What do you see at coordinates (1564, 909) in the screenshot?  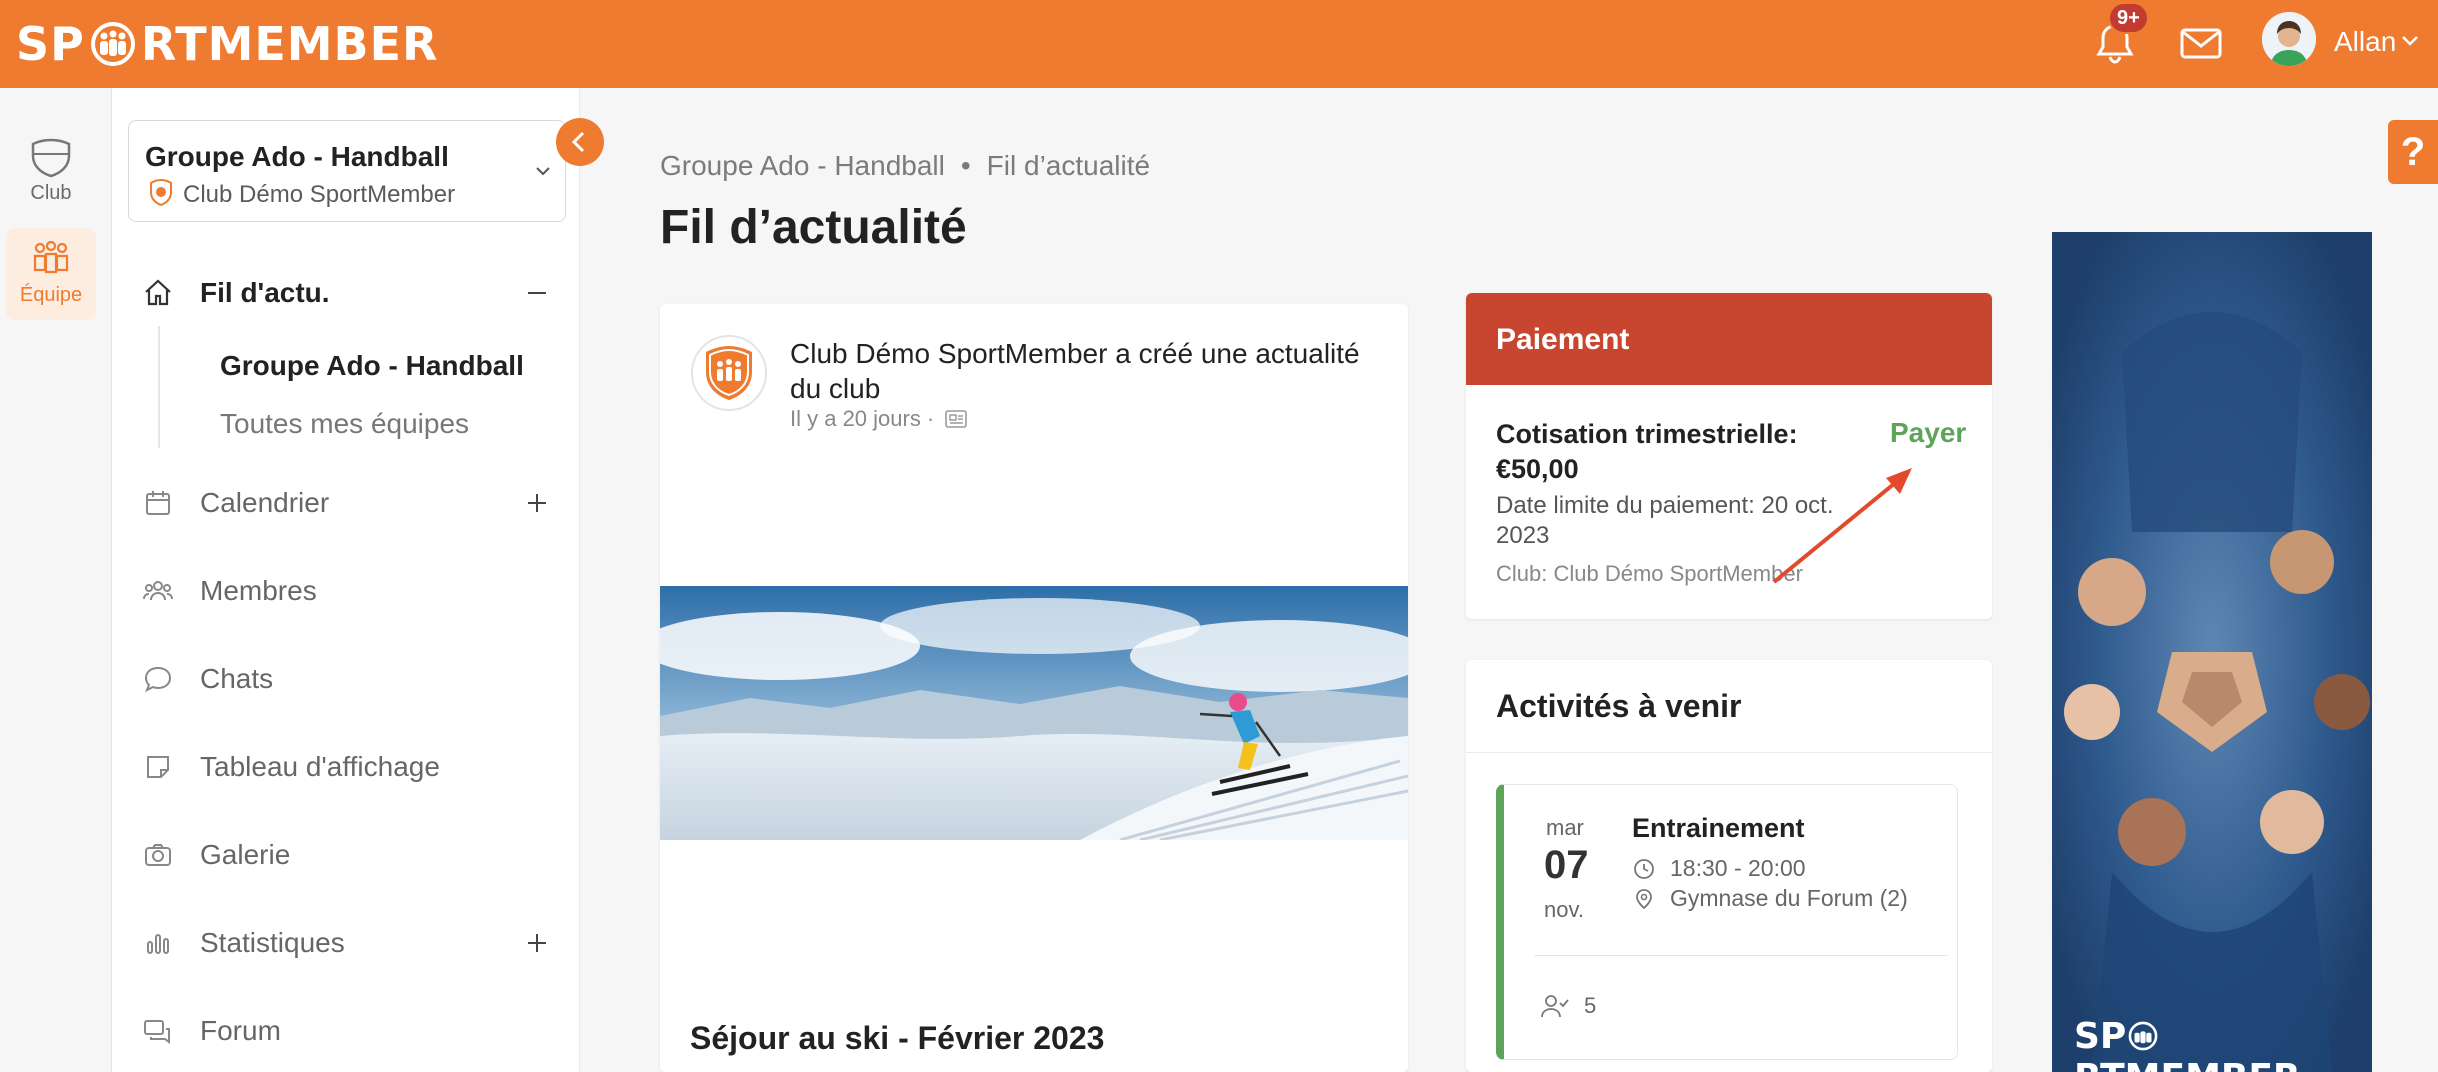 I see `event-month: nov.` at bounding box center [1564, 909].